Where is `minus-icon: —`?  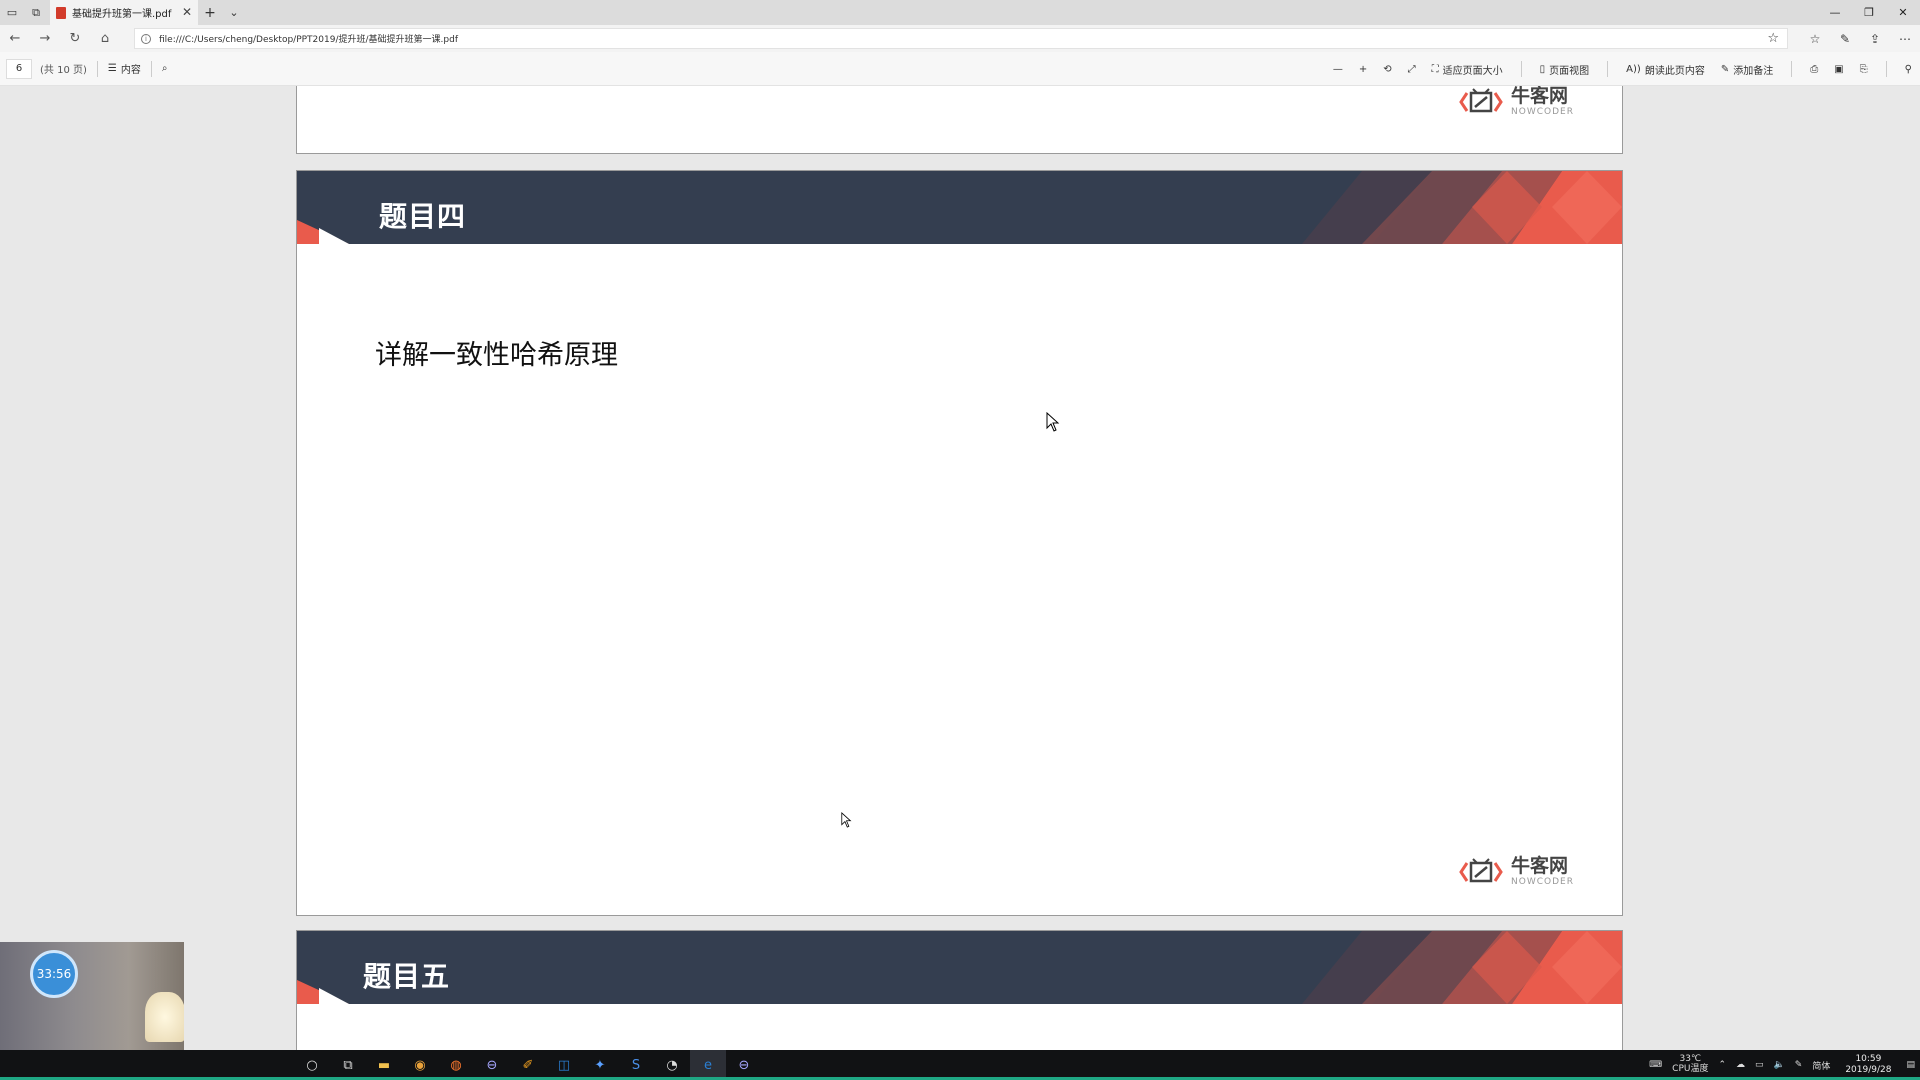
minus-icon: — is located at coordinates (1337, 69).